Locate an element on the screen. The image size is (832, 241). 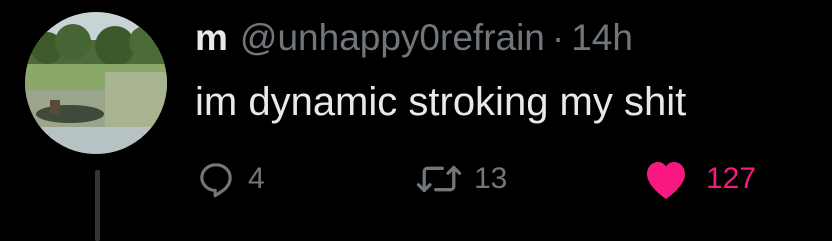
avatar-image is located at coordinates (96, 83).